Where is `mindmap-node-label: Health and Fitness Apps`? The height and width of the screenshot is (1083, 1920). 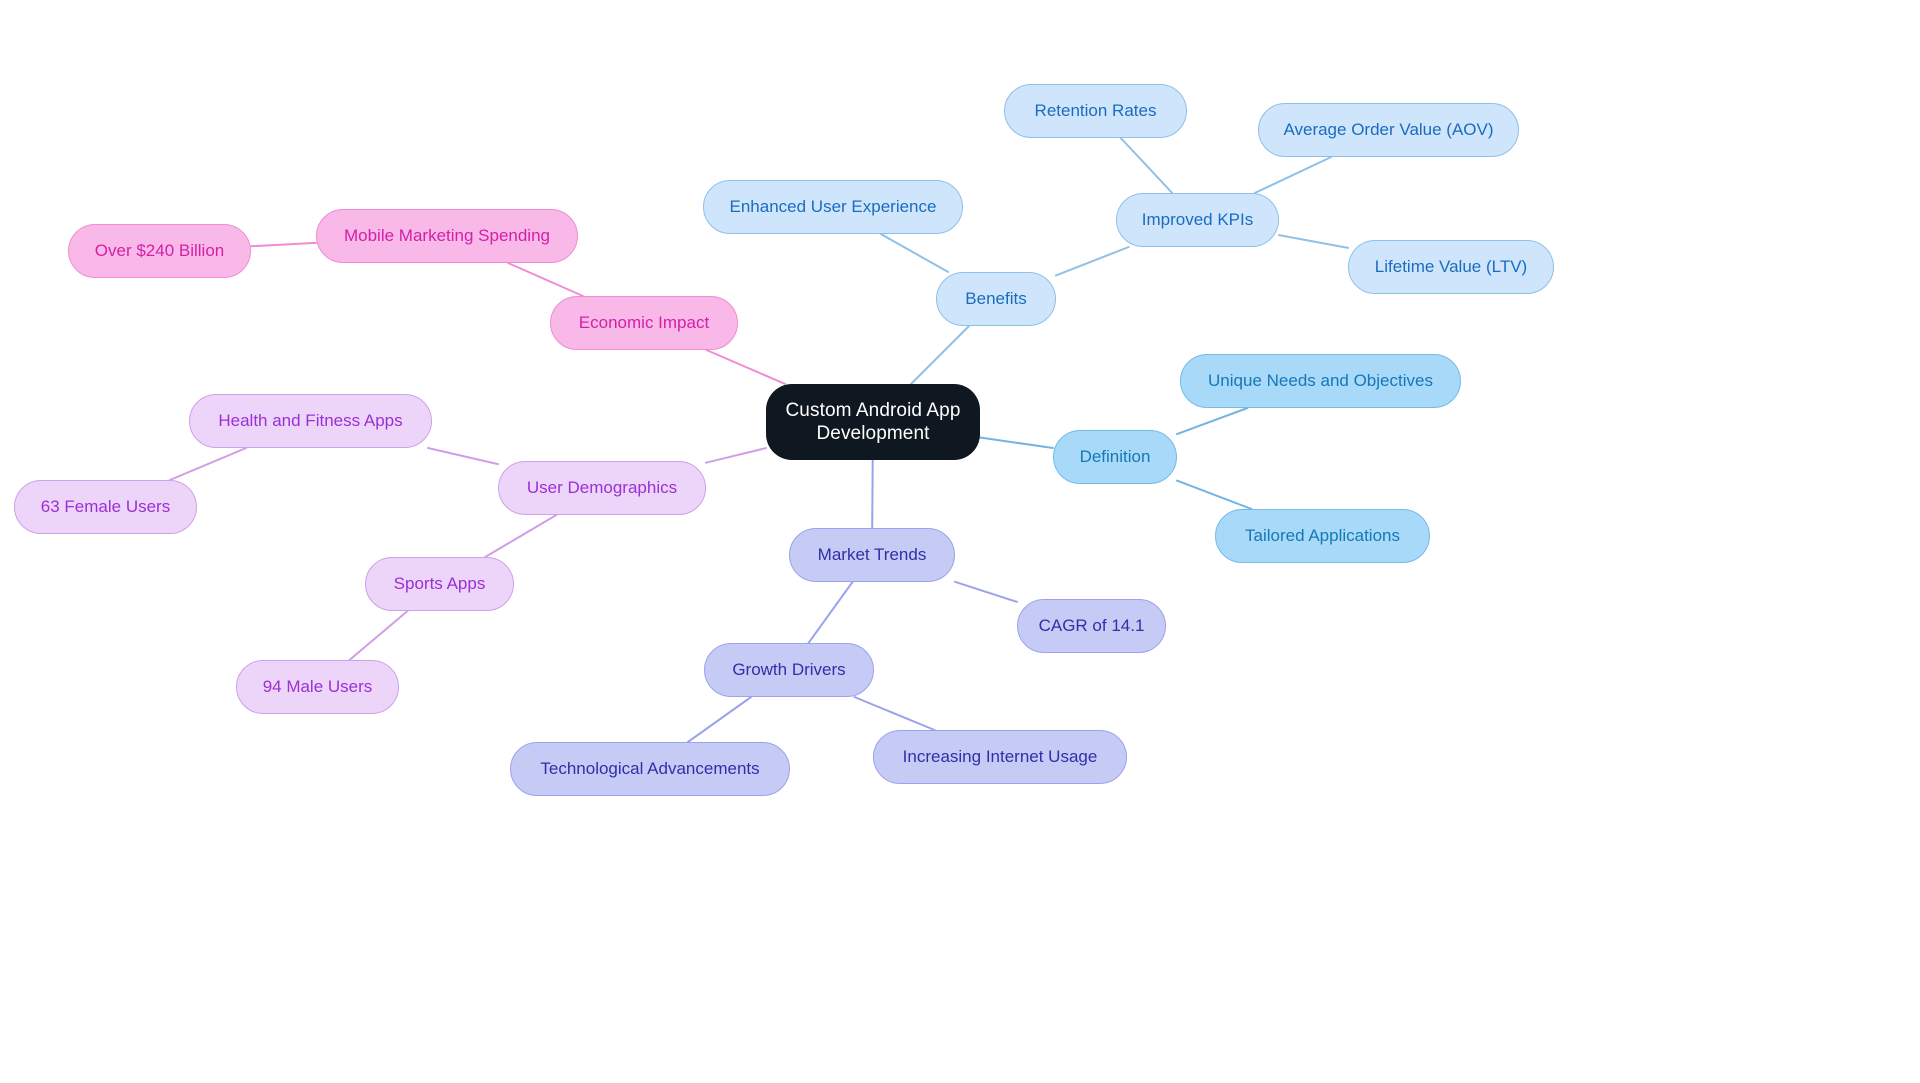
mindmap-node-label: Health and Fitness Apps is located at coordinates (310, 420).